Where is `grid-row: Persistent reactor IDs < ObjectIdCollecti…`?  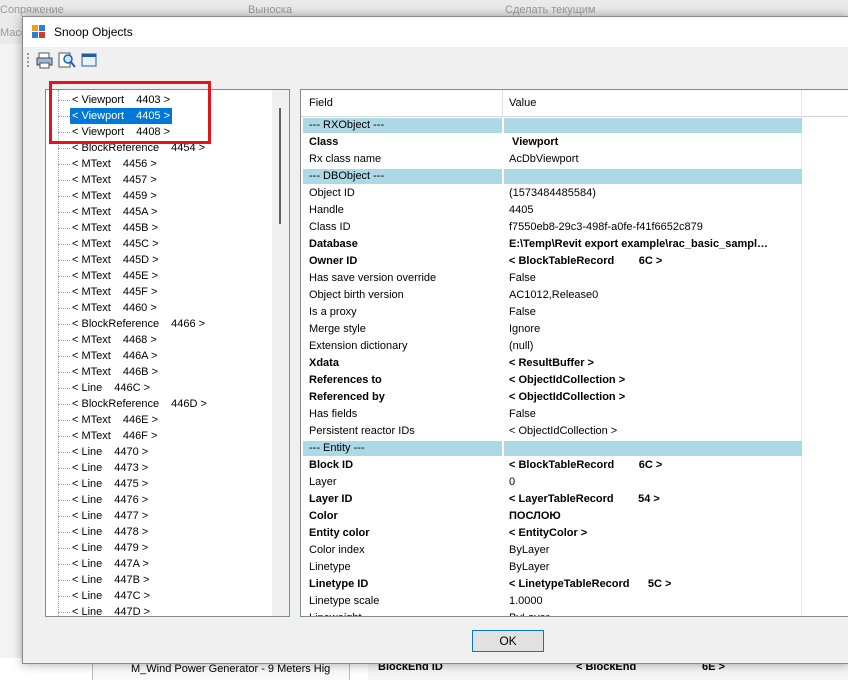
grid-row: Persistent reactor IDs < ObjectIdCollecti… is located at coordinates (574, 431).